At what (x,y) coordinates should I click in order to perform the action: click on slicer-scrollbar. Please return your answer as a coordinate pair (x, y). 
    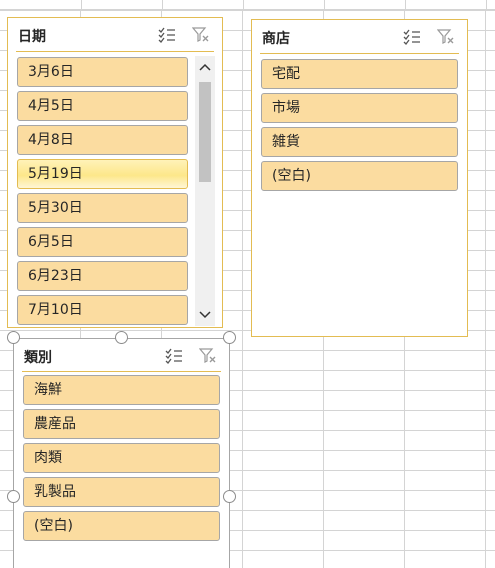
    Looking at the image, I should click on (205, 191).